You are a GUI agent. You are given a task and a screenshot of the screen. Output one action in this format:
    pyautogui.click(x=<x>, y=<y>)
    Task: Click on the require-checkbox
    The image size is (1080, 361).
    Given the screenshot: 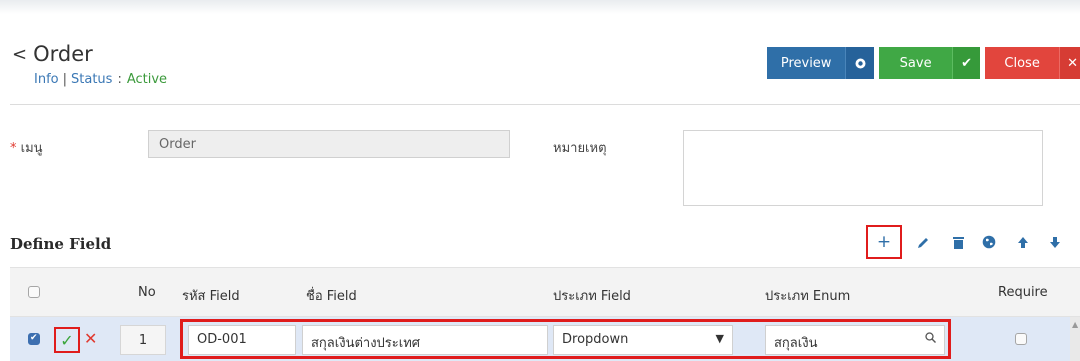 What is the action you would take?
    pyautogui.click(x=1021, y=339)
    